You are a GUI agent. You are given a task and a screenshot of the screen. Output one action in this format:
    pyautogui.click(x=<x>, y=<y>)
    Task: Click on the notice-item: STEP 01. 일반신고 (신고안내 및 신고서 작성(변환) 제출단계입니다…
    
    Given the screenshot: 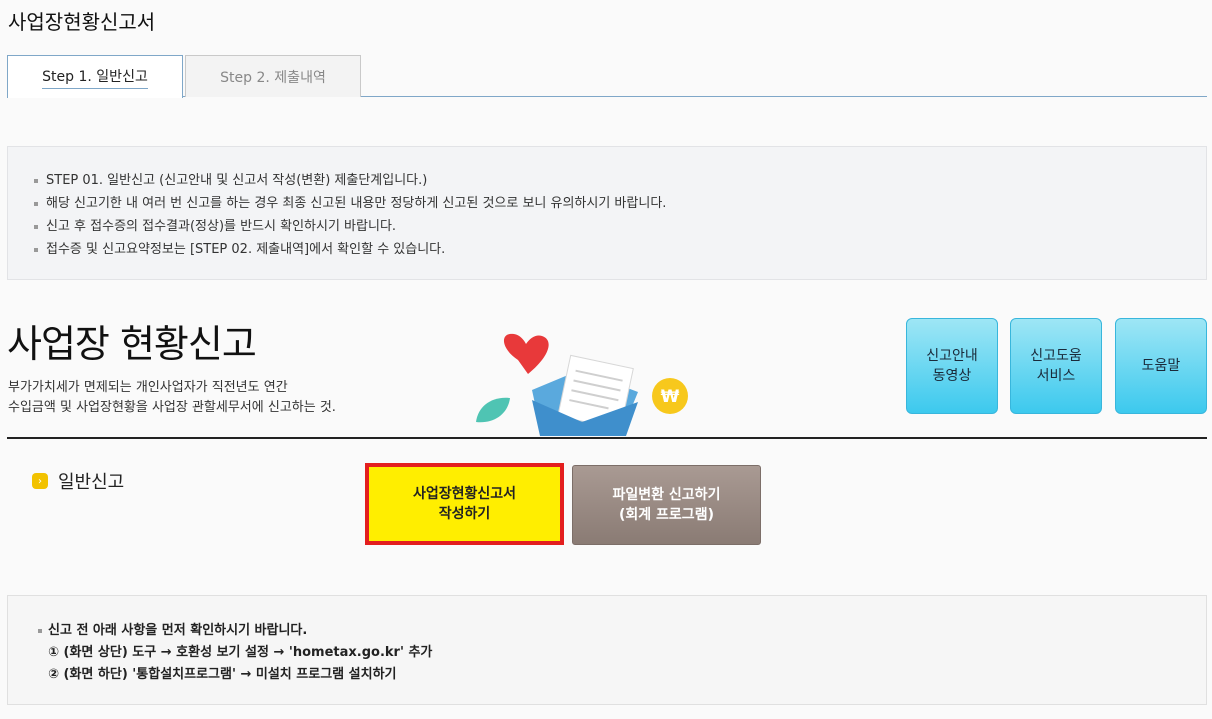 What is the action you would take?
    pyautogui.click(x=620, y=180)
    